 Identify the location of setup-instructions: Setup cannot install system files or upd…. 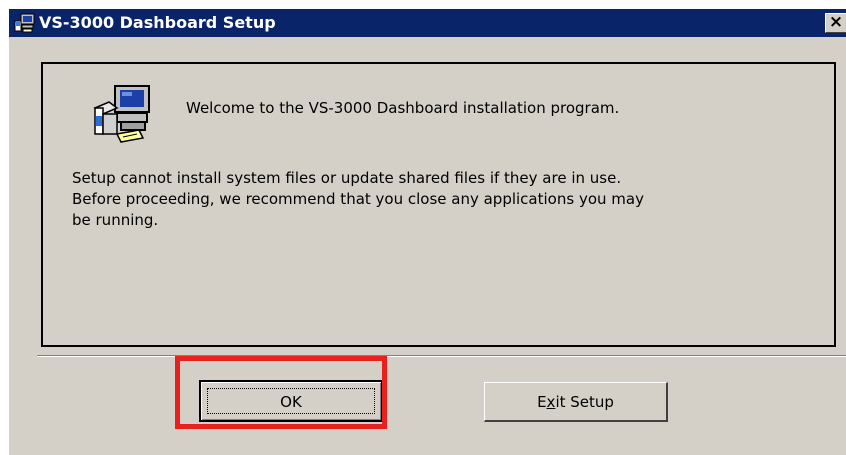
(442, 199).